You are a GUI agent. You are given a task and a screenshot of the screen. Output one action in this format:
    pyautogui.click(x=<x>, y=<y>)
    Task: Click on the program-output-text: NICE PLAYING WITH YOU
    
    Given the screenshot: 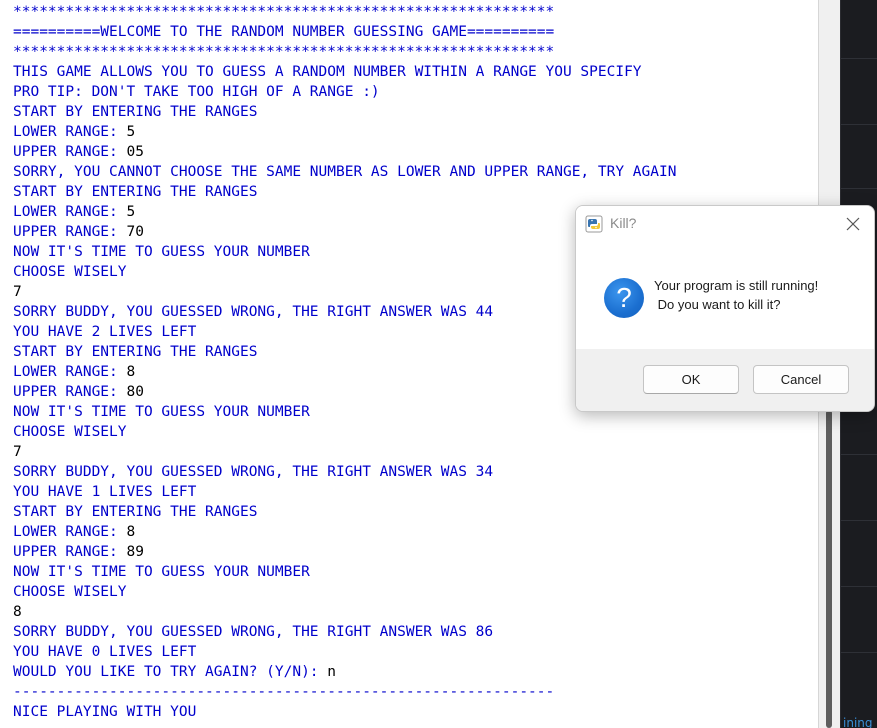 What is the action you would take?
    pyautogui.click(x=105, y=712)
    